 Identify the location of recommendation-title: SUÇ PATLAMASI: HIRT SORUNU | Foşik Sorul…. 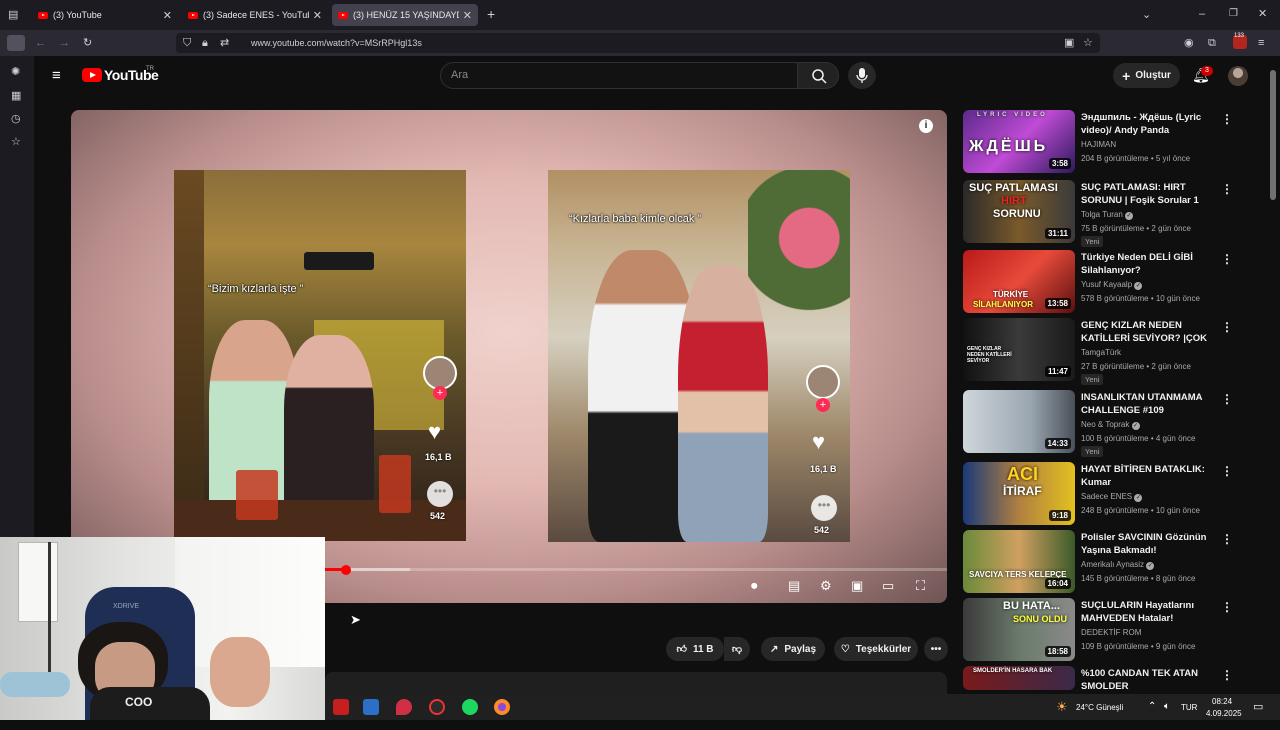
(1148, 194).